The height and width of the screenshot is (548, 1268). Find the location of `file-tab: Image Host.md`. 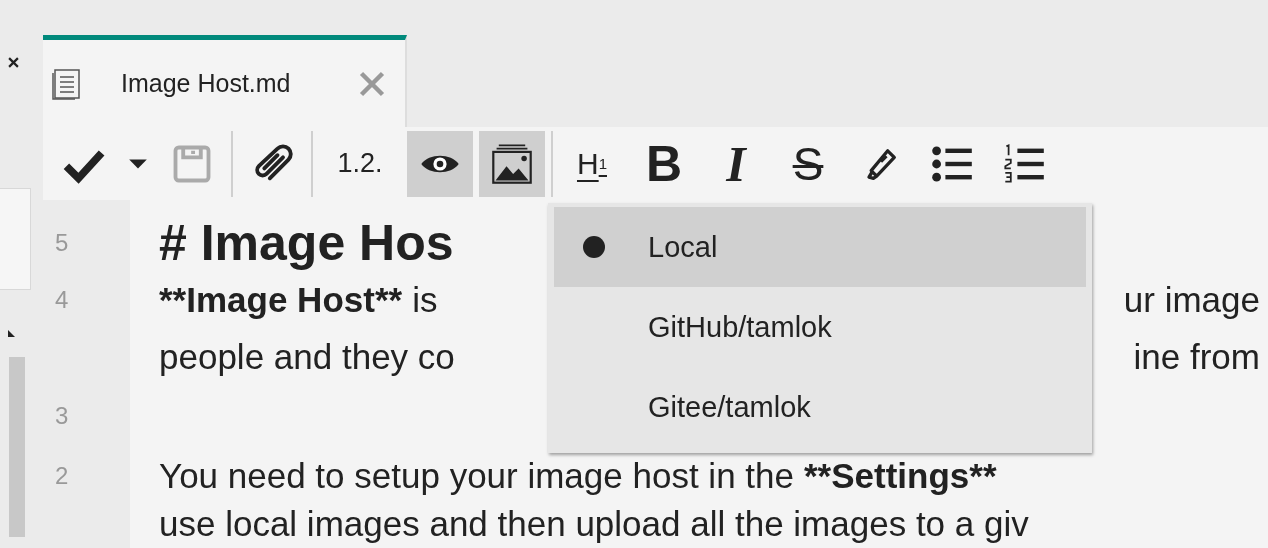

file-tab: Image Host.md is located at coordinates (225, 81).